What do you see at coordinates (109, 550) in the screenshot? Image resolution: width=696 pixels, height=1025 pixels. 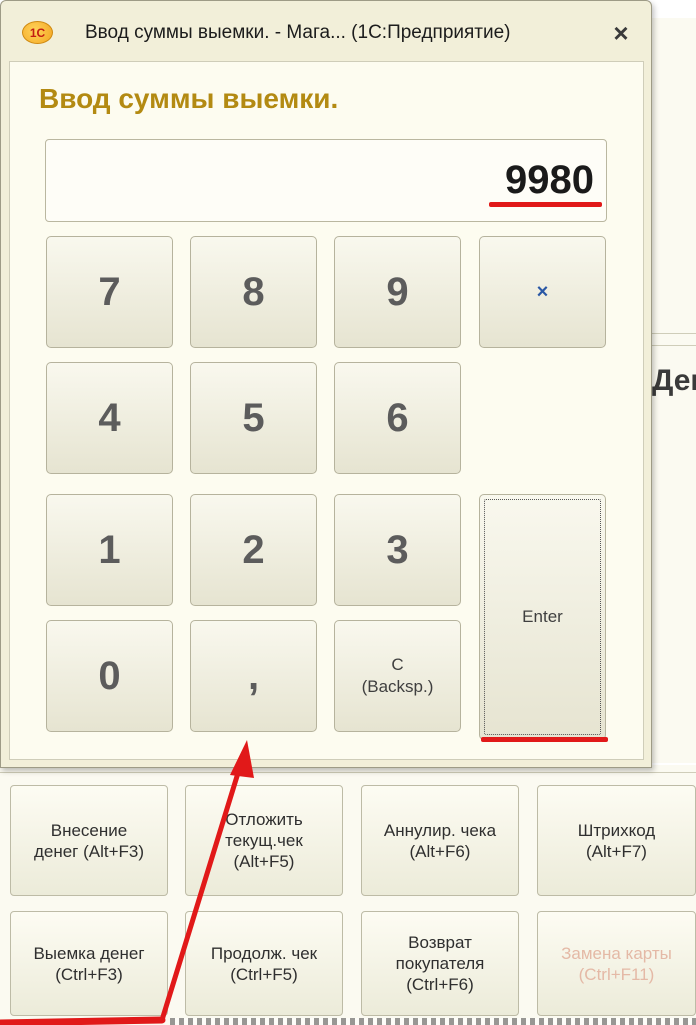 I see `key-1: 1` at bounding box center [109, 550].